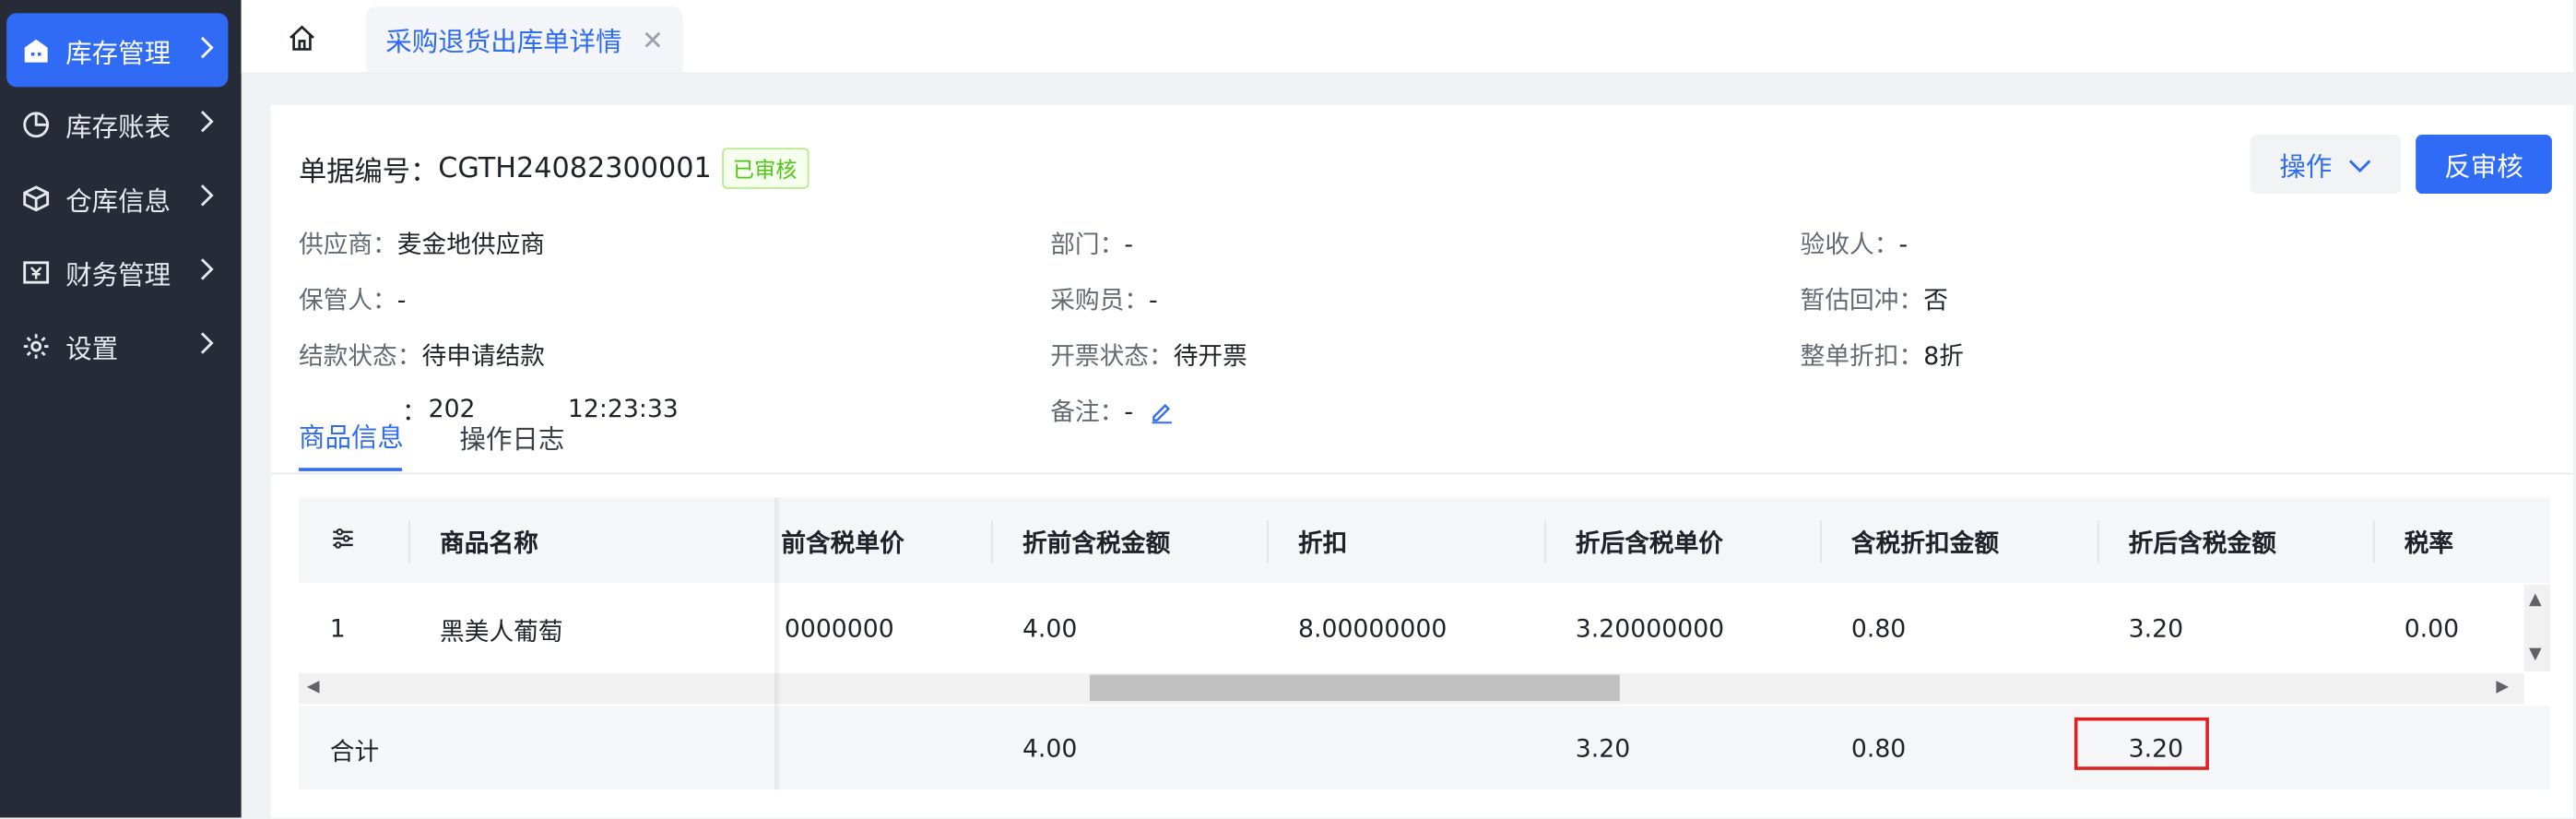  I want to click on status-badge: 已审核, so click(765, 168).